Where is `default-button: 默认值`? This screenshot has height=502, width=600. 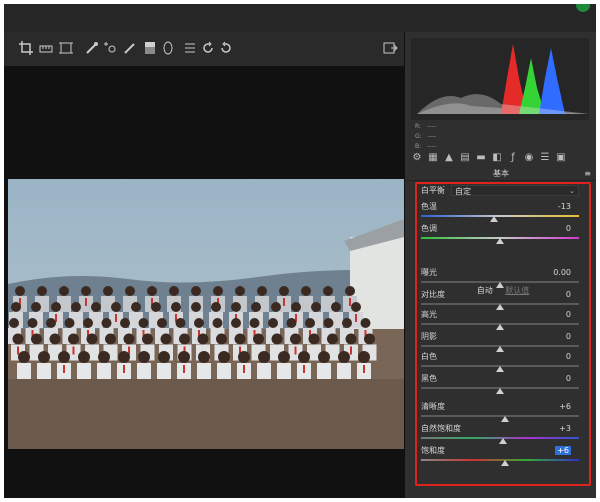
default-button: 默认值 is located at coordinates (517, 290).